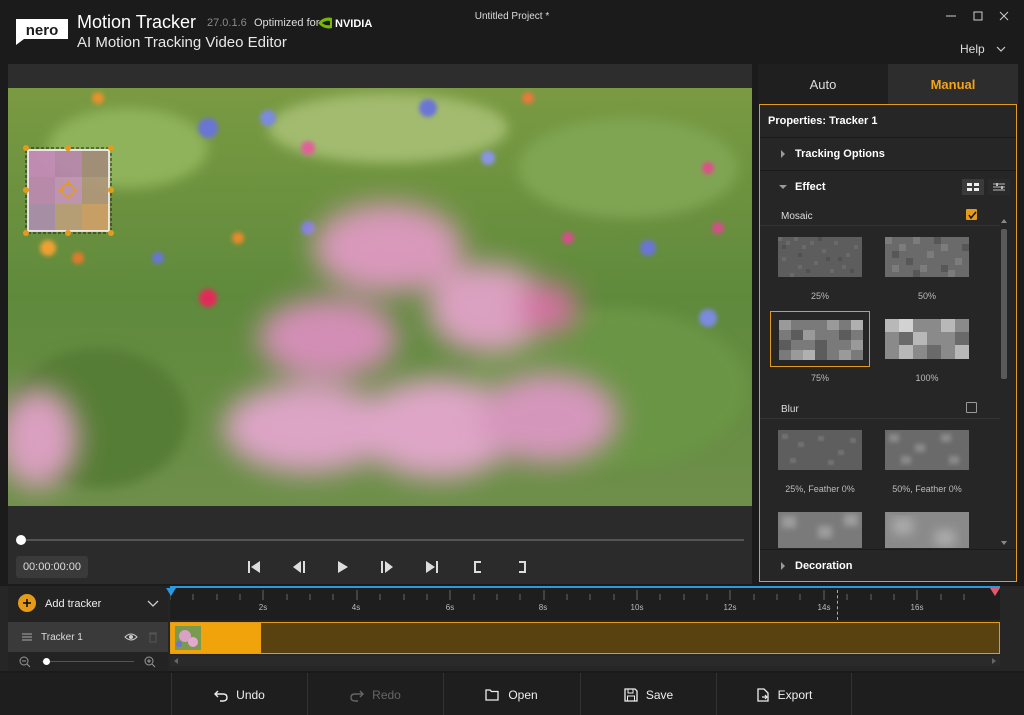  What do you see at coordinates (386, 694) in the screenshot?
I see `redo-label: Redo` at bounding box center [386, 694].